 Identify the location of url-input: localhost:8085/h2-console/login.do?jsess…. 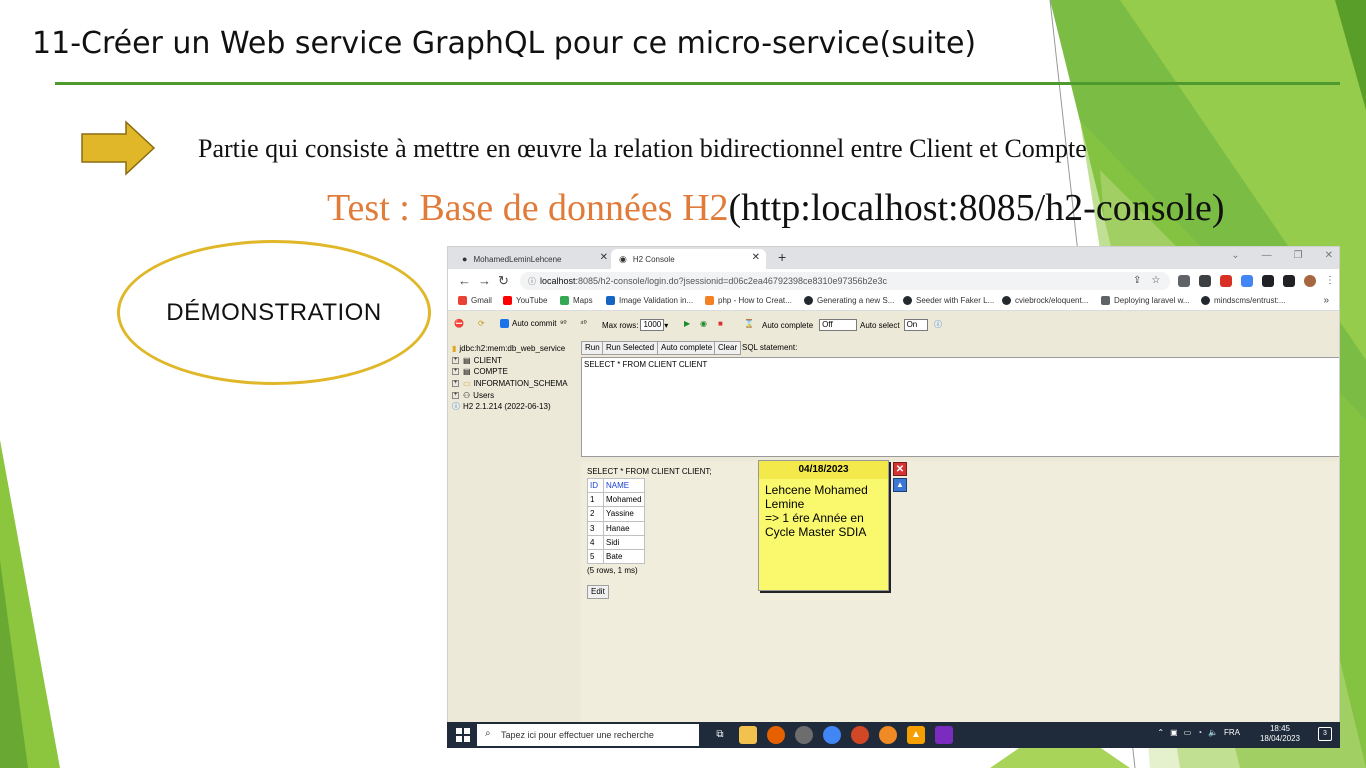
(845, 281).